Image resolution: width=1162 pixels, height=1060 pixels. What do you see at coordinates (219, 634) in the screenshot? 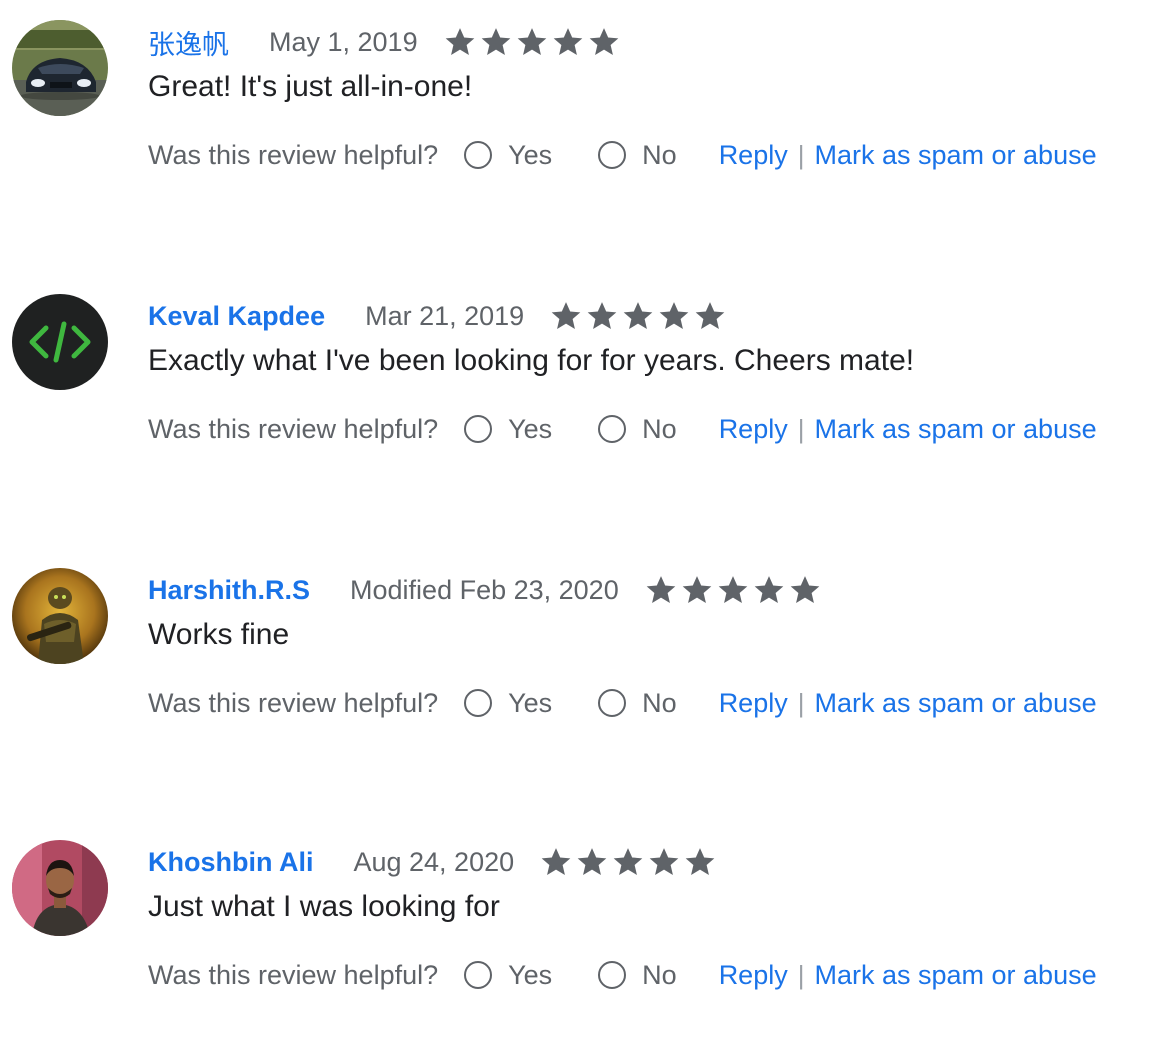
I see `review-text: Works fine` at bounding box center [219, 634].